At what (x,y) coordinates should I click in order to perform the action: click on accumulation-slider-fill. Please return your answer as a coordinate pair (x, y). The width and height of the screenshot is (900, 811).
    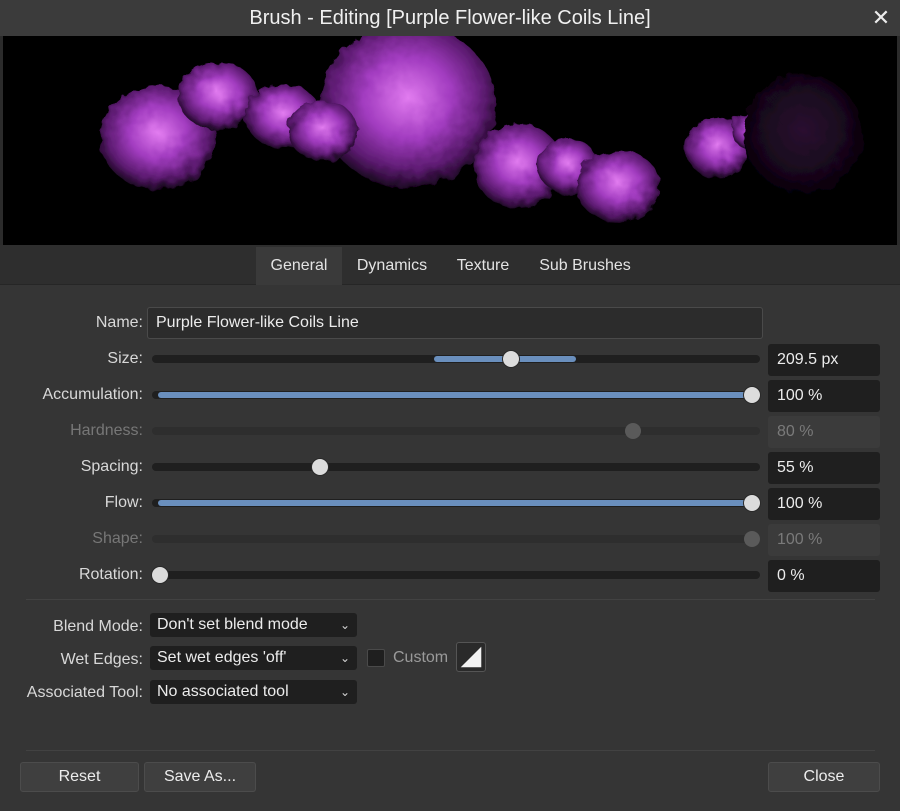
    Looking at the image, I should click on (455, 395).